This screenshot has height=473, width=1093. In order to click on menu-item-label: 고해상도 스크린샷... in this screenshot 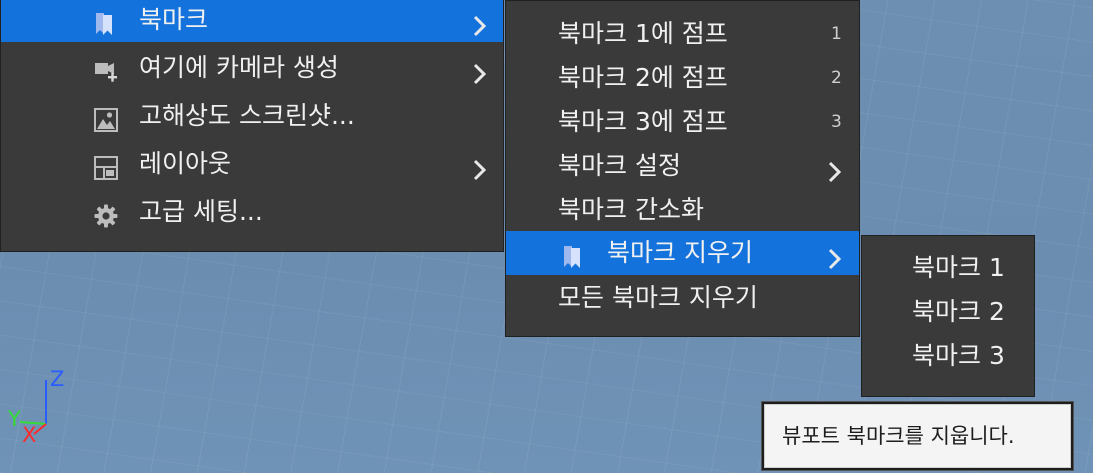, I will do `click(247, 115)`.